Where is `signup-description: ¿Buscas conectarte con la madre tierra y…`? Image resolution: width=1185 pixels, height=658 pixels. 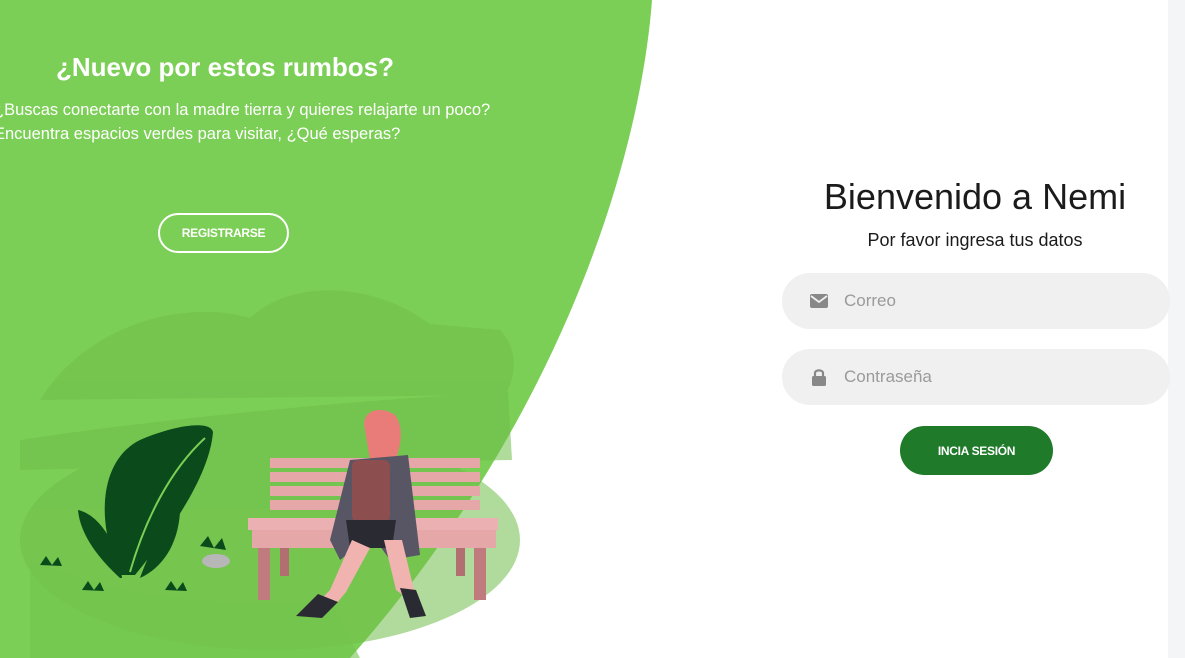 signup-description: ¿Buscas conectarte con la madre tierra y… is located at coordinates (277, 122).